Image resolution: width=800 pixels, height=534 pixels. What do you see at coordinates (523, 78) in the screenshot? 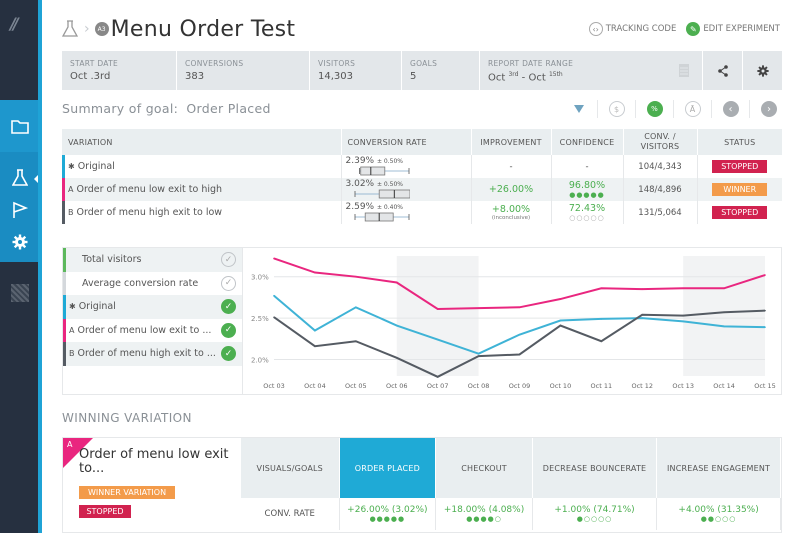
I see `range-sep: -` at bounding box center [523, 78].